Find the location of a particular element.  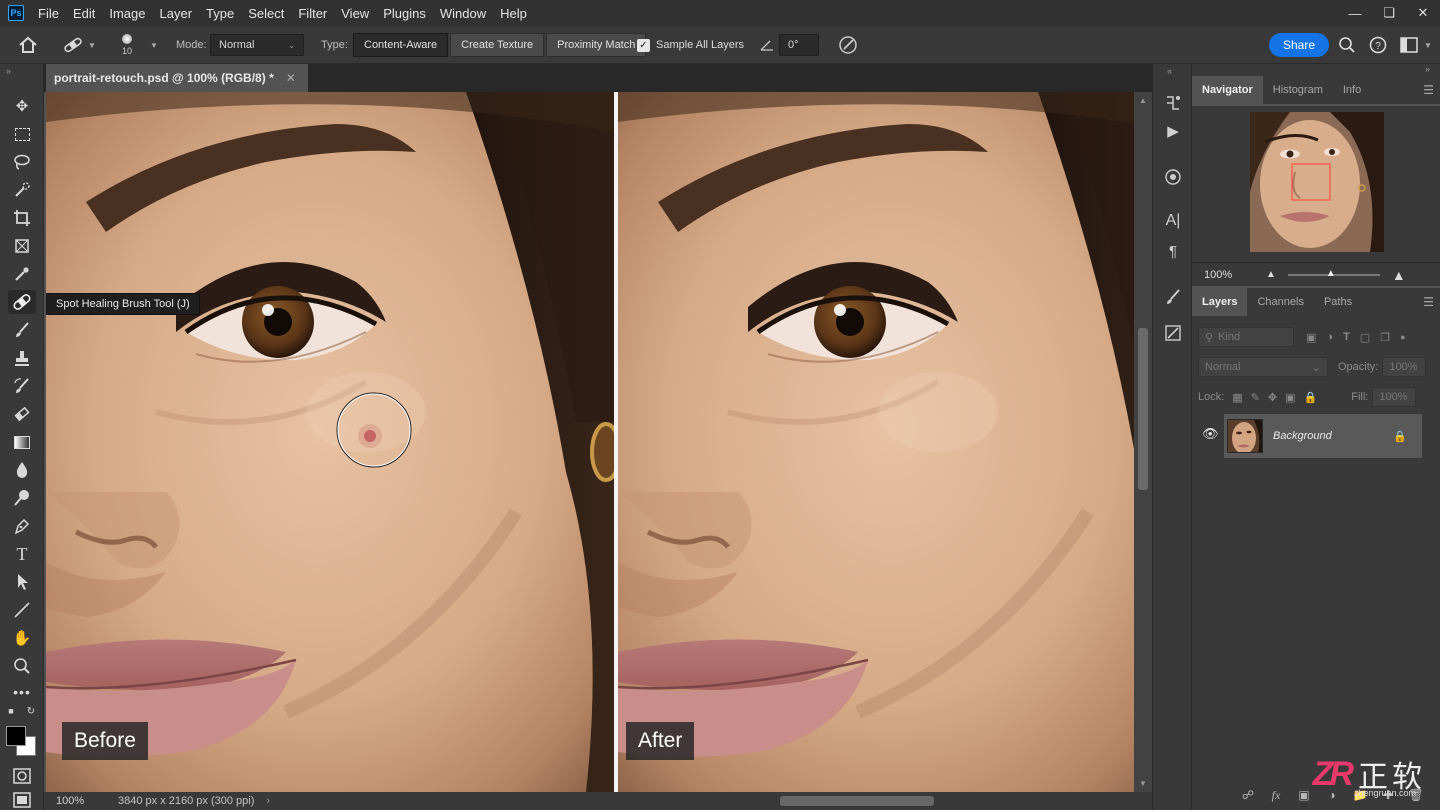

blur-tool-icon is located at coordinates (22, 470).